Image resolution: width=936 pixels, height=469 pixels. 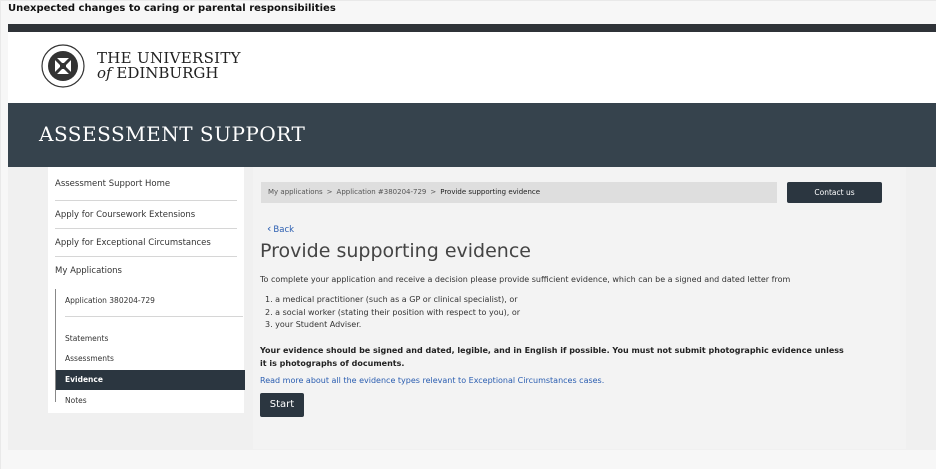 I want to click on university-name-line2: of EDINBURGH, so click(x=169, y=73).